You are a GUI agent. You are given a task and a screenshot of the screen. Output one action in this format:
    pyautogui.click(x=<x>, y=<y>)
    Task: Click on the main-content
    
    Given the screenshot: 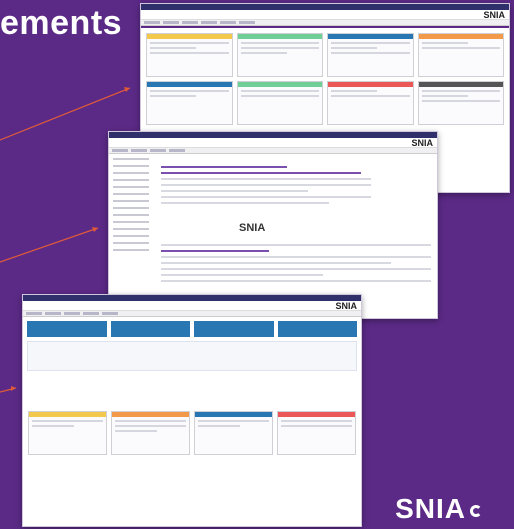 What is the action you would take?
    pyautogui.click(x=266, y=185)
    